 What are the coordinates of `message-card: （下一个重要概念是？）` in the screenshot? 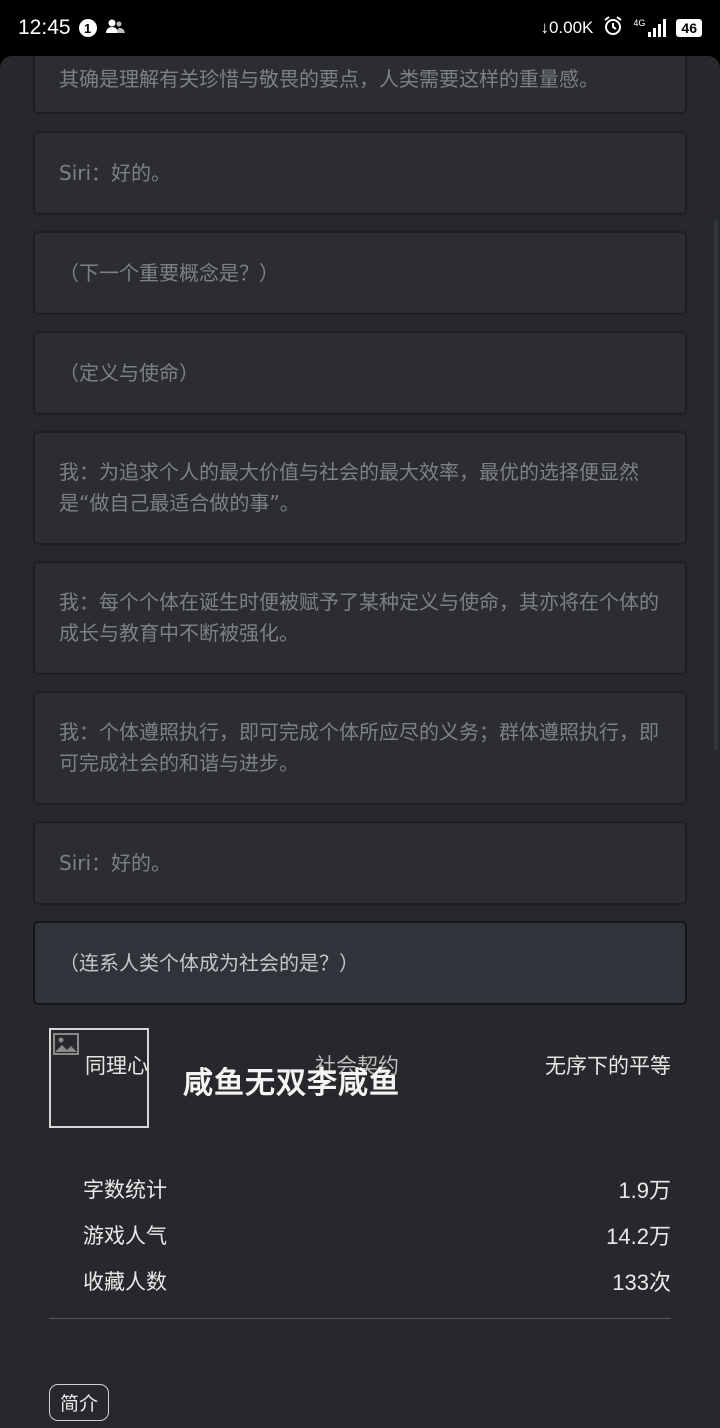 It's located at (360, 273).